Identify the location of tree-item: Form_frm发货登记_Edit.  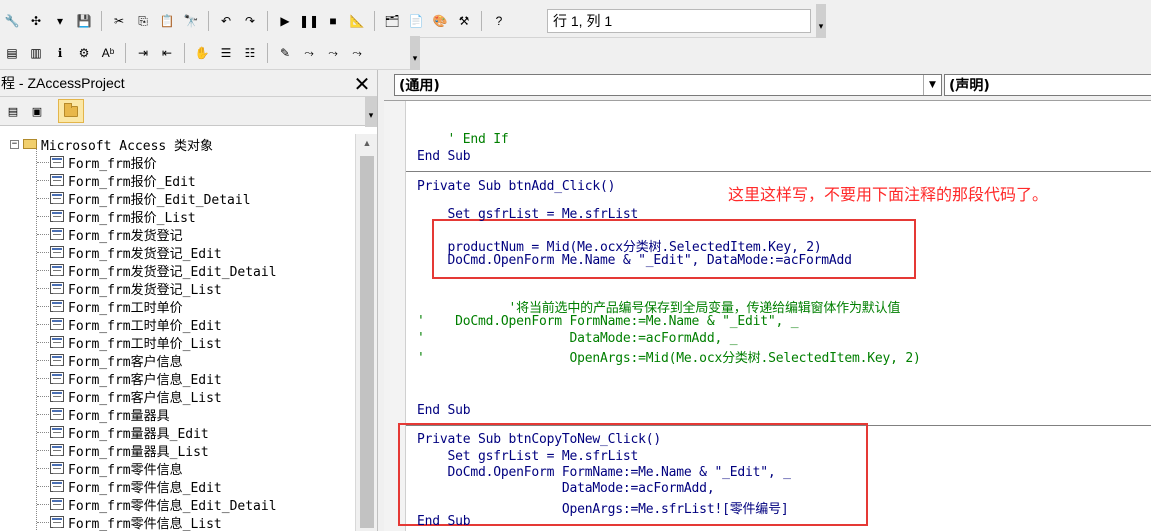
(130, 252).